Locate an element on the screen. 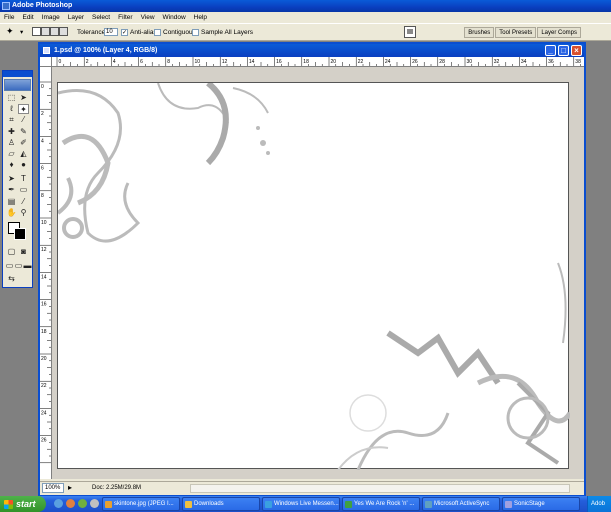  ruler-origin is located at coordinates (46, 62).